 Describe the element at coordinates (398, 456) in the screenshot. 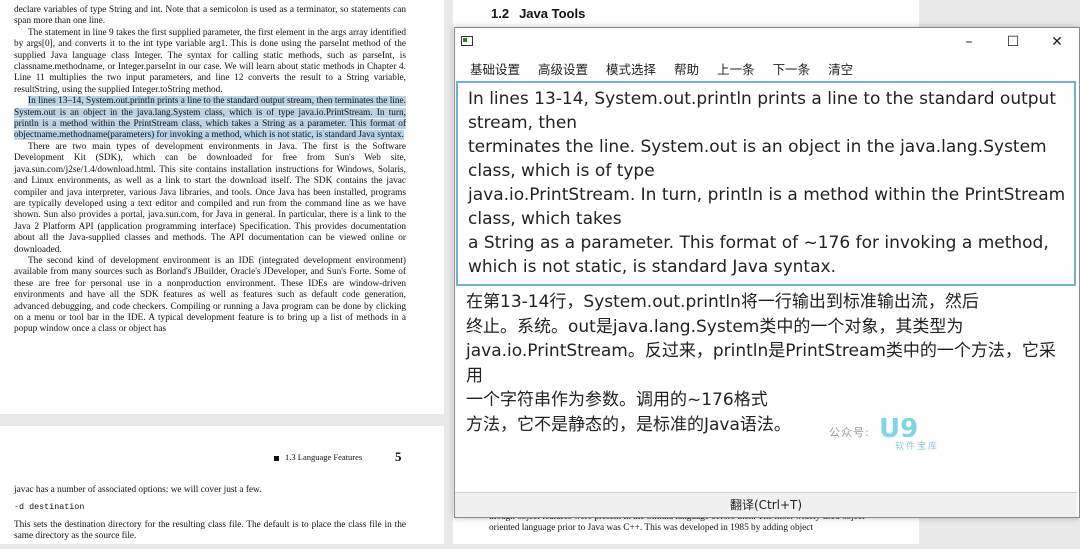

I see `page-number: 5` at that location.